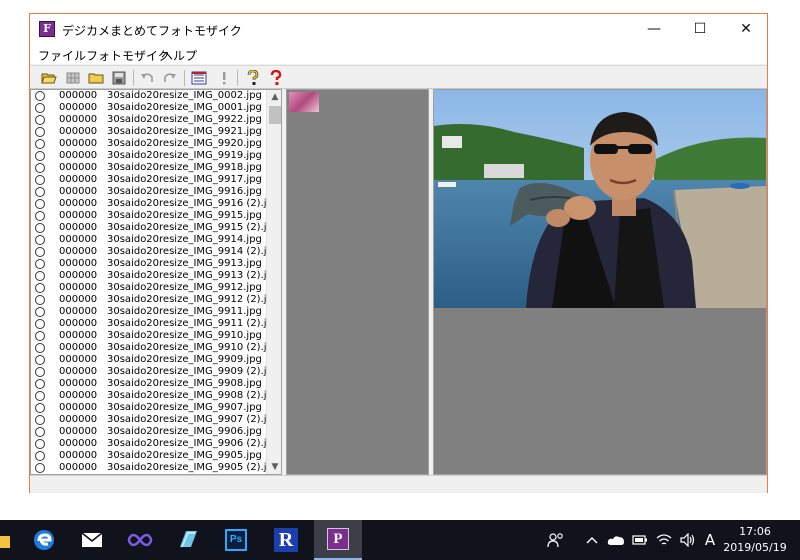  Describe the element at coordinates (275, 115) in the screenshot. I see `scroll-thumb` at that location.